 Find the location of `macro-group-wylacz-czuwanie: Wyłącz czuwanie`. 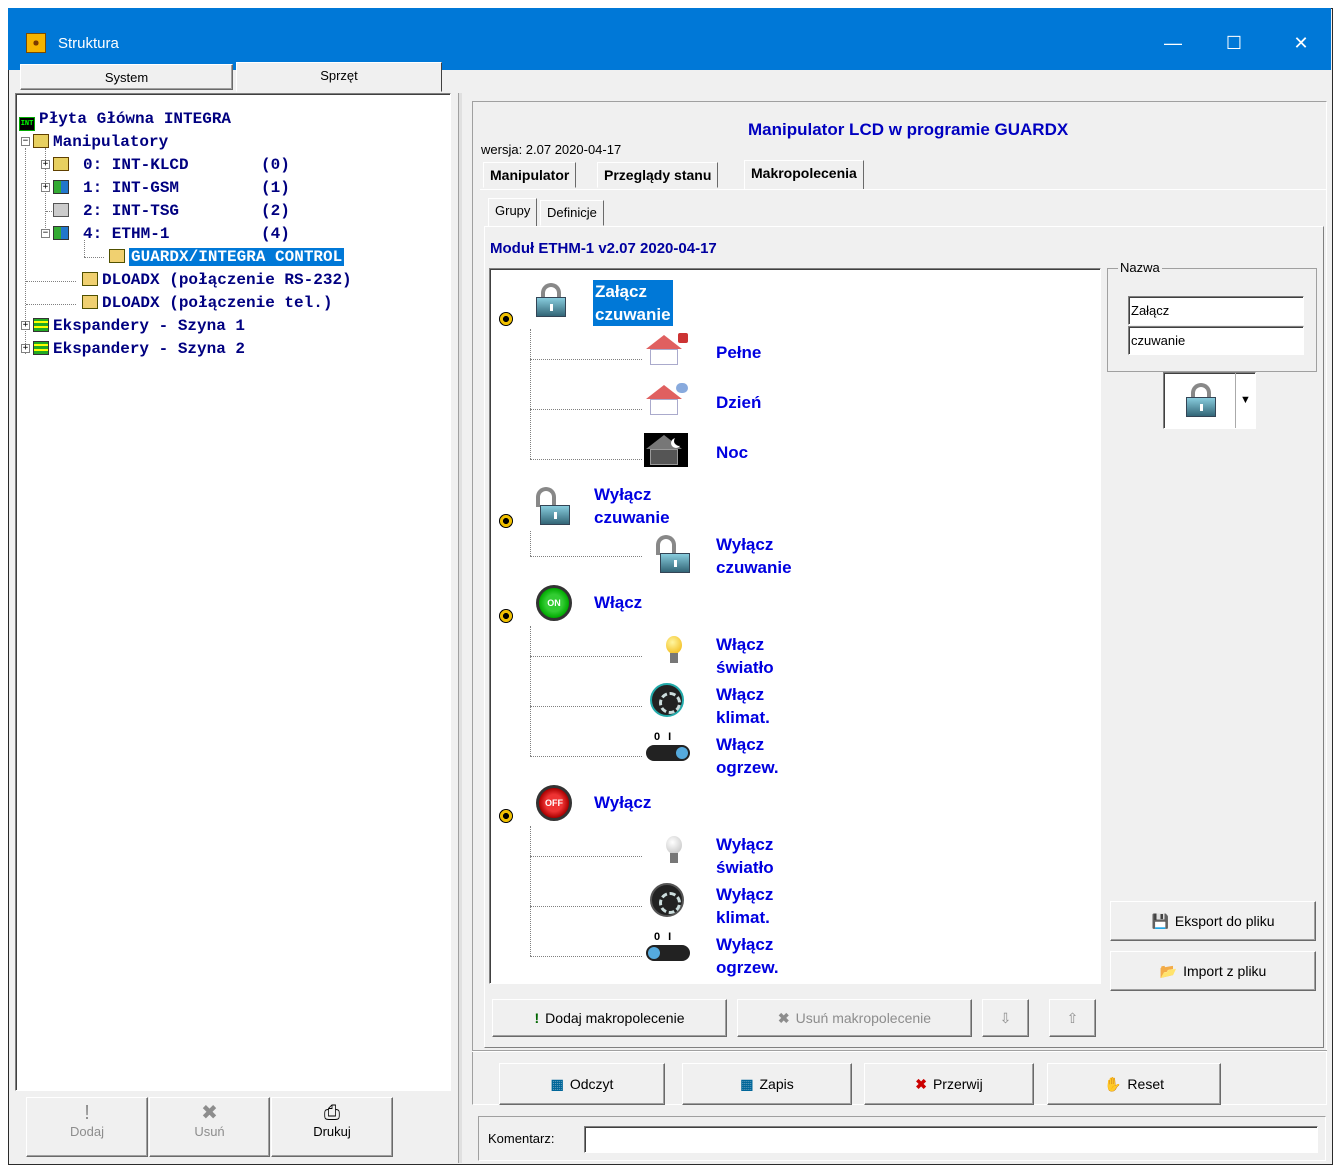

macro-group-wylacz-czuwanie: Wyłącz czuwanie is located at coordinates (632, 506).